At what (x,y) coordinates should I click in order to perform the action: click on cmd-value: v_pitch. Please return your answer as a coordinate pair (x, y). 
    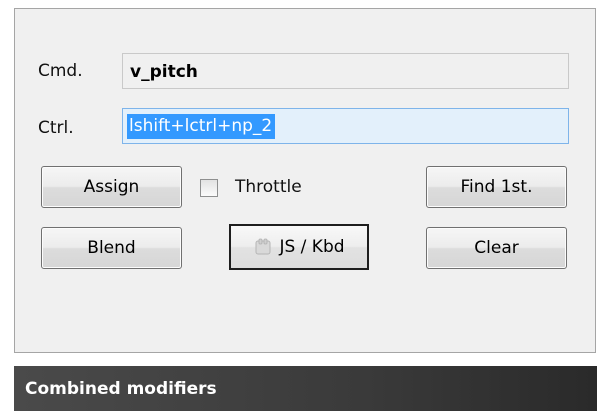
    Looking at the image, I should click on (164, 72).